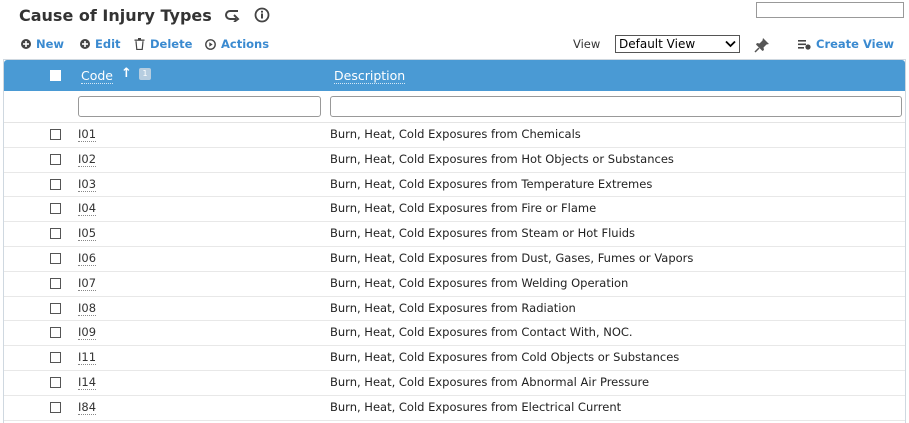 This screenshot has width=909, height=423. I want to click on row-code-link: I05, so click(87, 234).